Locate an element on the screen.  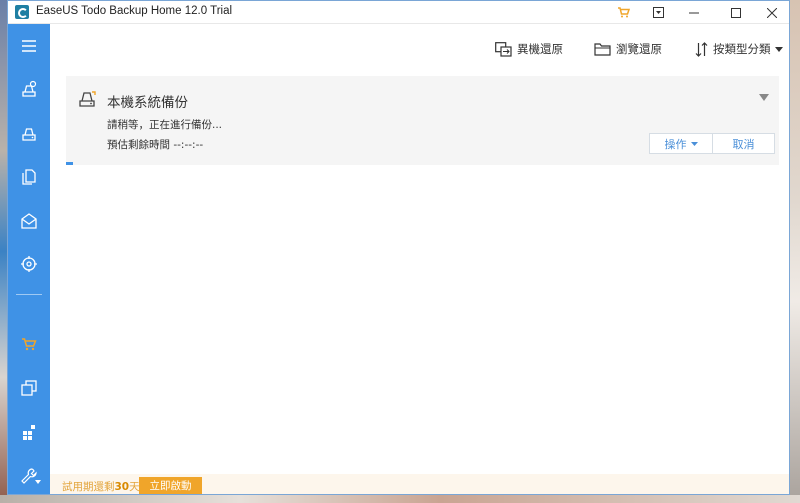
sidebar-item-tools is located at coordinates (29, 476).